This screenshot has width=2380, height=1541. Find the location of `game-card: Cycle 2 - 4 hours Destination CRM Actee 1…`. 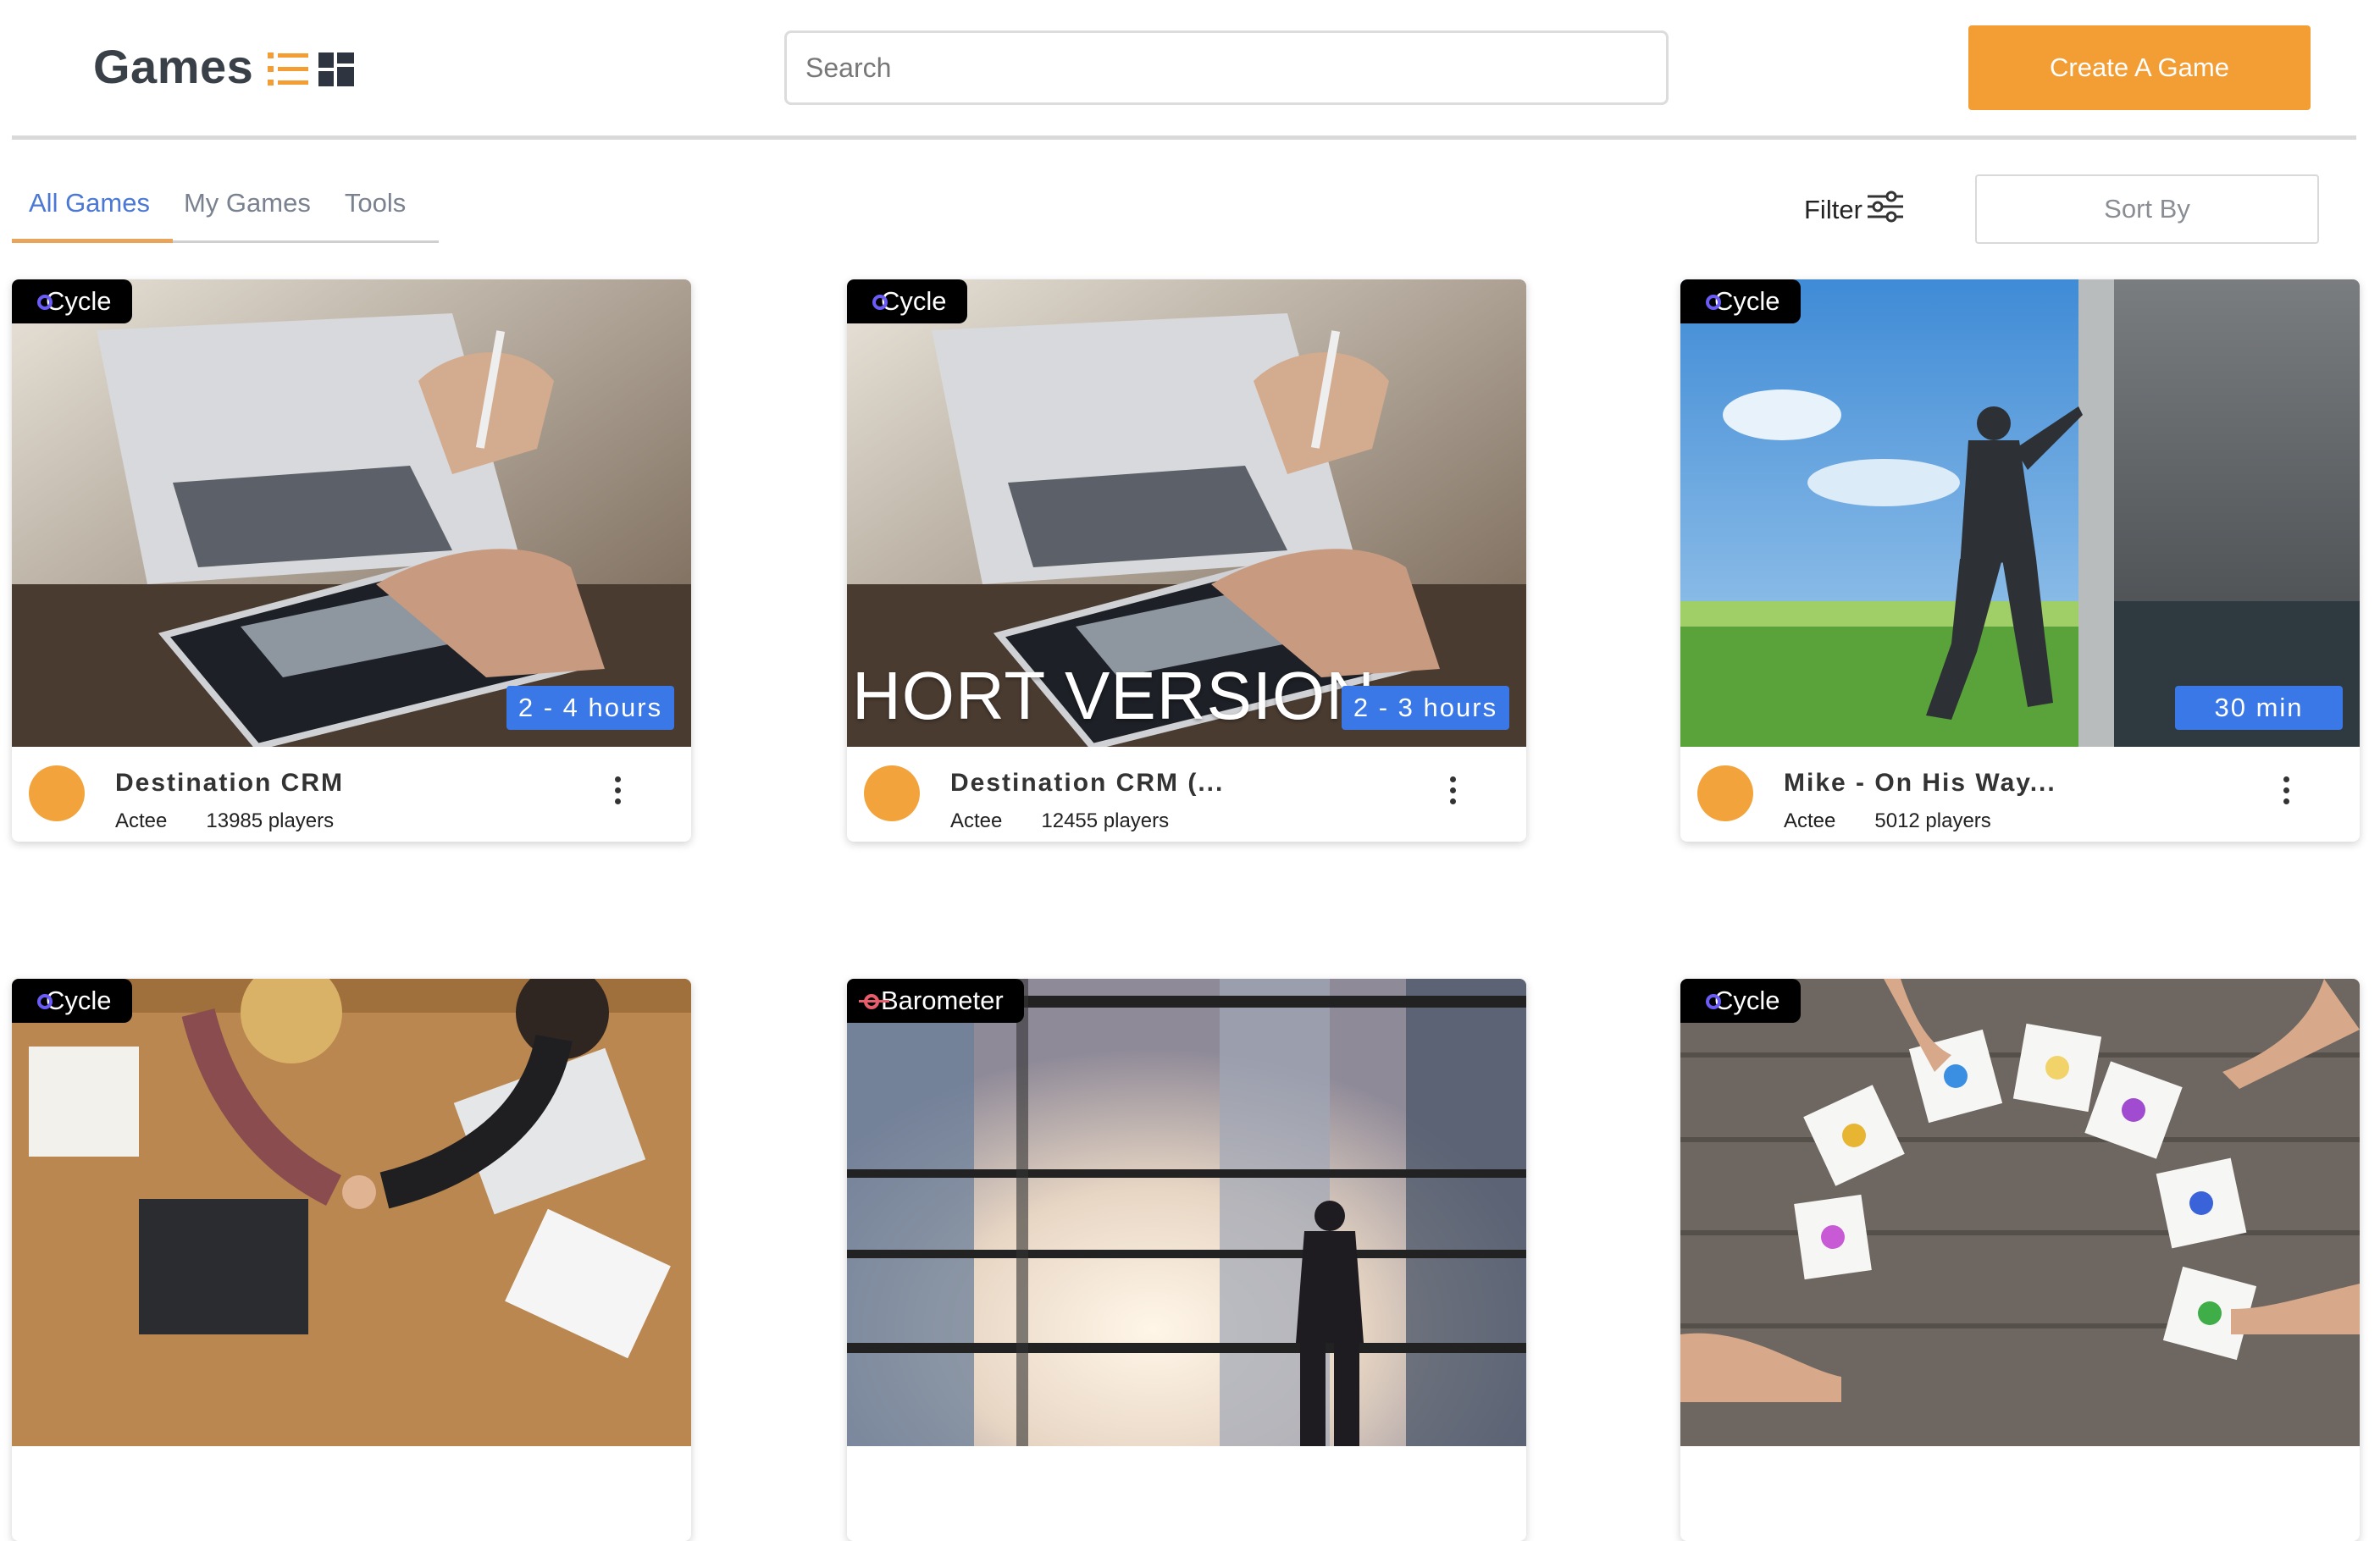

game-card: Cycle 2 - 4 hours Destination CRM Actee 1… is located at coordinates (352, 560).